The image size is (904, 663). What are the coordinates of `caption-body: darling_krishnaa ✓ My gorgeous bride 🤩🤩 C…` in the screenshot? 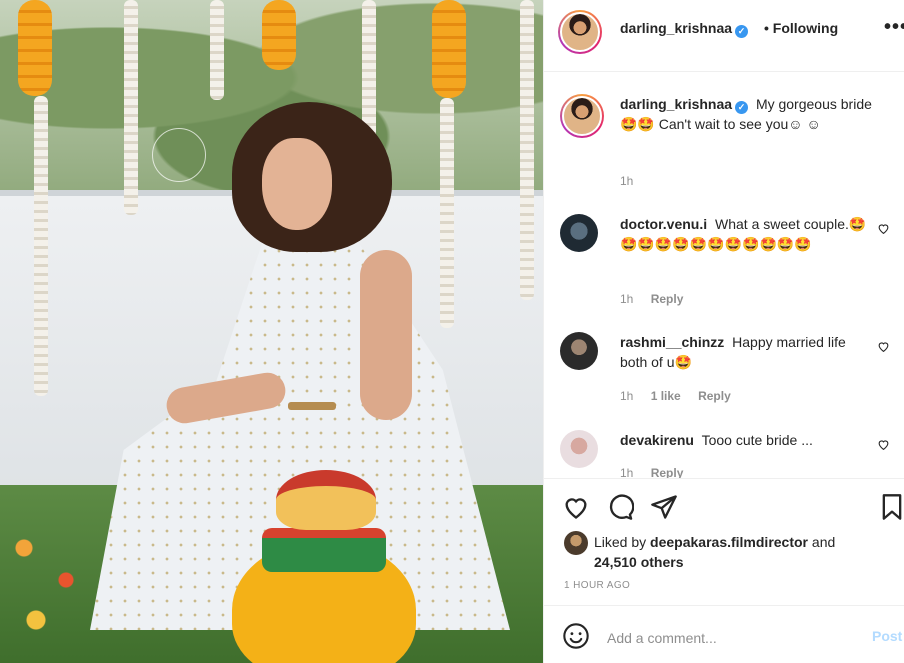 It's located at (747, 114).